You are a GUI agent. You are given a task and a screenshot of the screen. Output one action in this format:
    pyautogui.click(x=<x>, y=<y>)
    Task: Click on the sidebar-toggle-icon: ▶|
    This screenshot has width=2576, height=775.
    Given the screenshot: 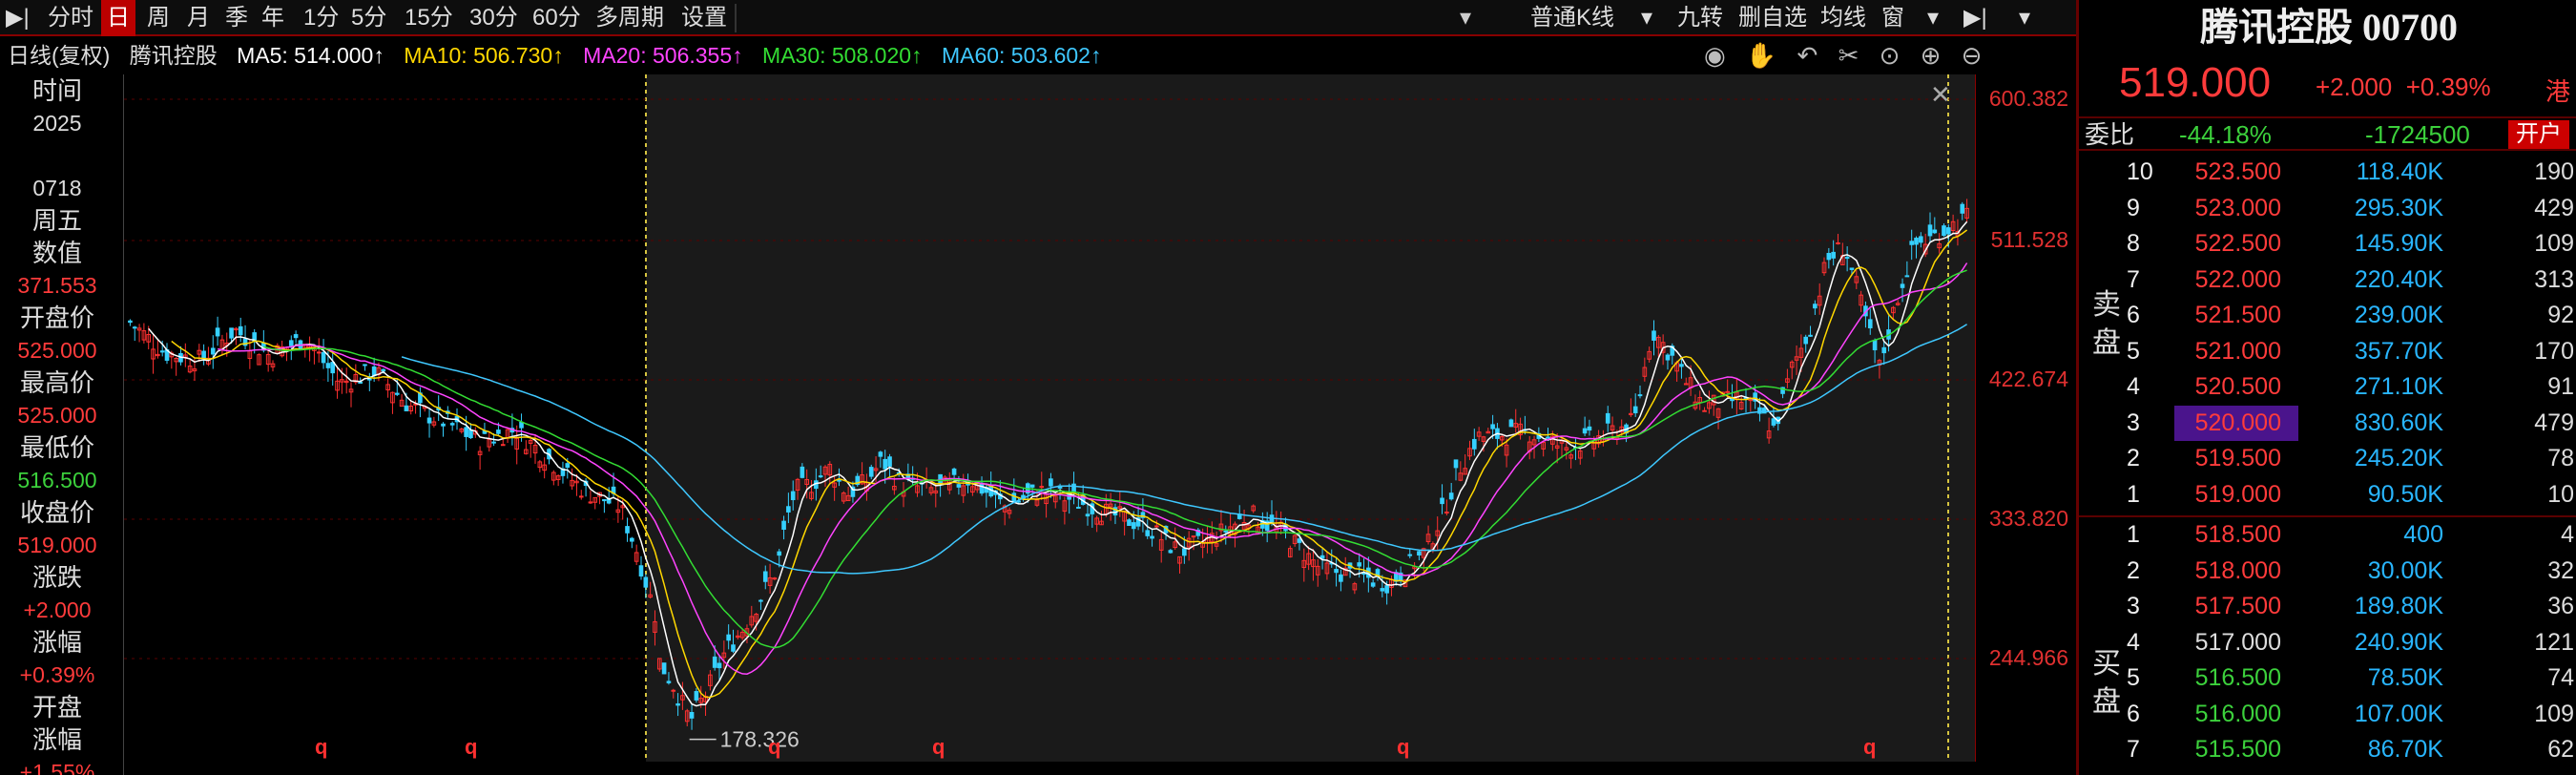 What is the action you would take?
    pyautogui.click(x=18, y=18)
    